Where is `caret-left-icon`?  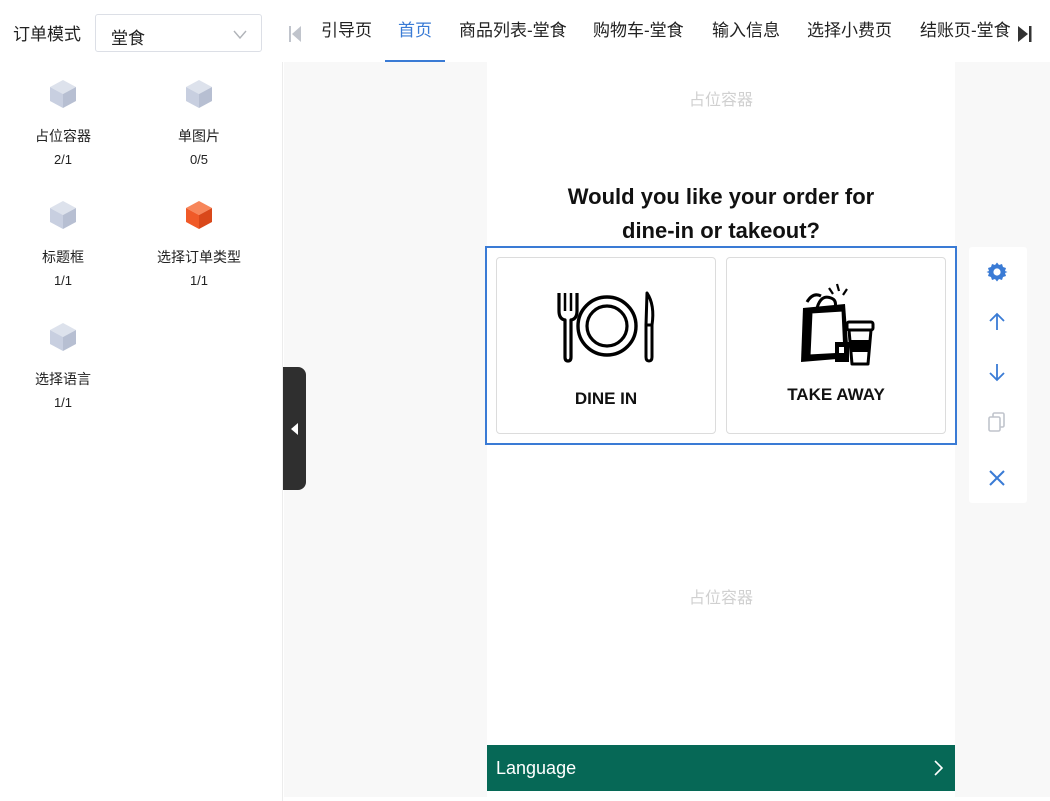
caret-left-icon is located at coordinates (294, 429).